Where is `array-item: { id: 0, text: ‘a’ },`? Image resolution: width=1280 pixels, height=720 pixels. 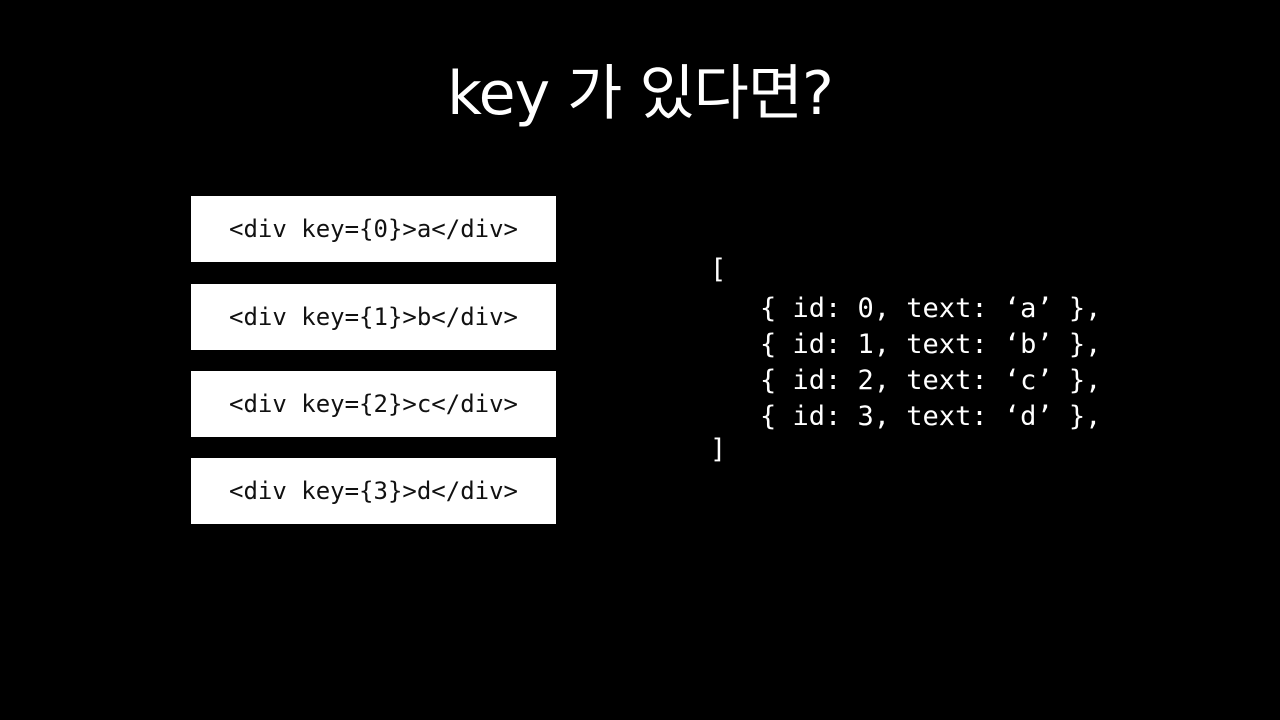
array-item: { id: 0, text: ‘a’ }, is located at coordinates (931, 308).